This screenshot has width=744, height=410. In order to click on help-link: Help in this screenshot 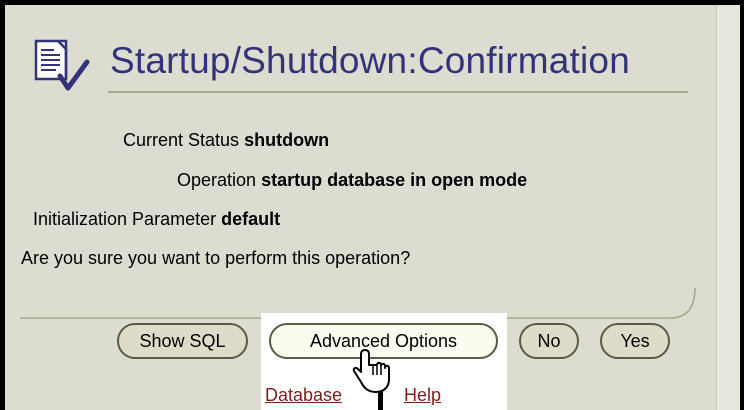, I will do `click(422, 395)`.